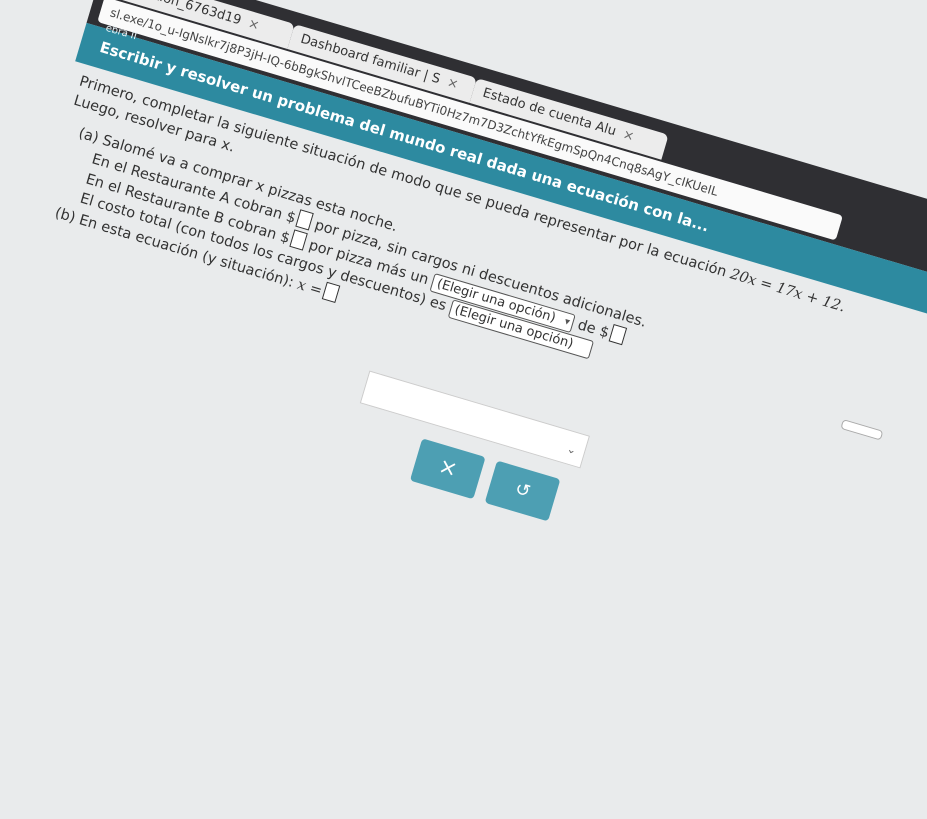  Describe the element at coordinates (522, 491) in the screenshot. I see `undo-button: ↺` at that location.